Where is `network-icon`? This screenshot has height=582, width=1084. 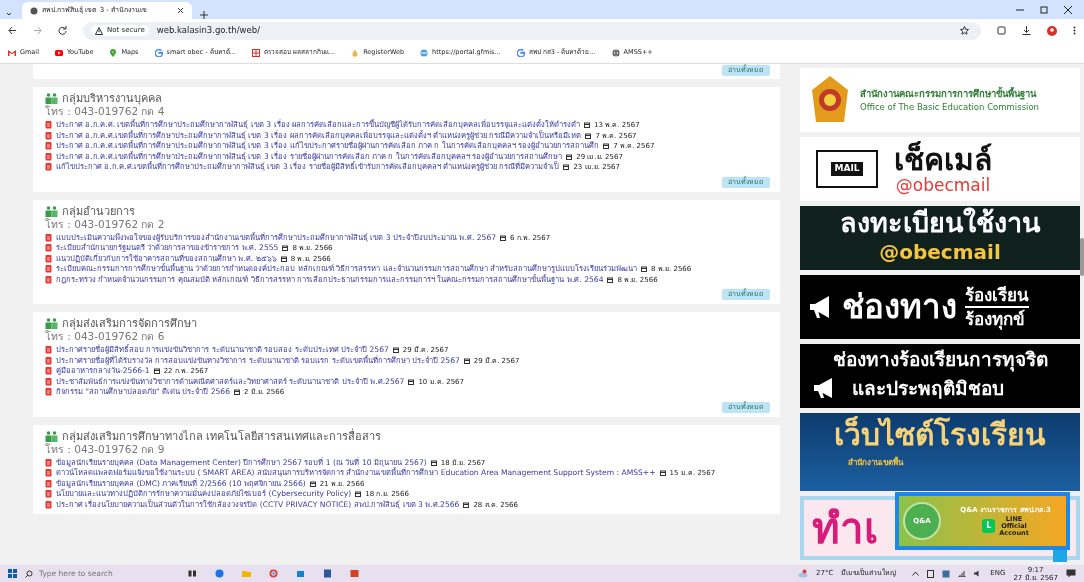 network-icon is located at coordinates (962, 573).